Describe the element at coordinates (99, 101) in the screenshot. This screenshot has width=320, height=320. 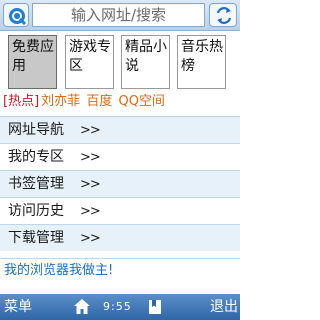
I see `hot-link: 百度` at that location.